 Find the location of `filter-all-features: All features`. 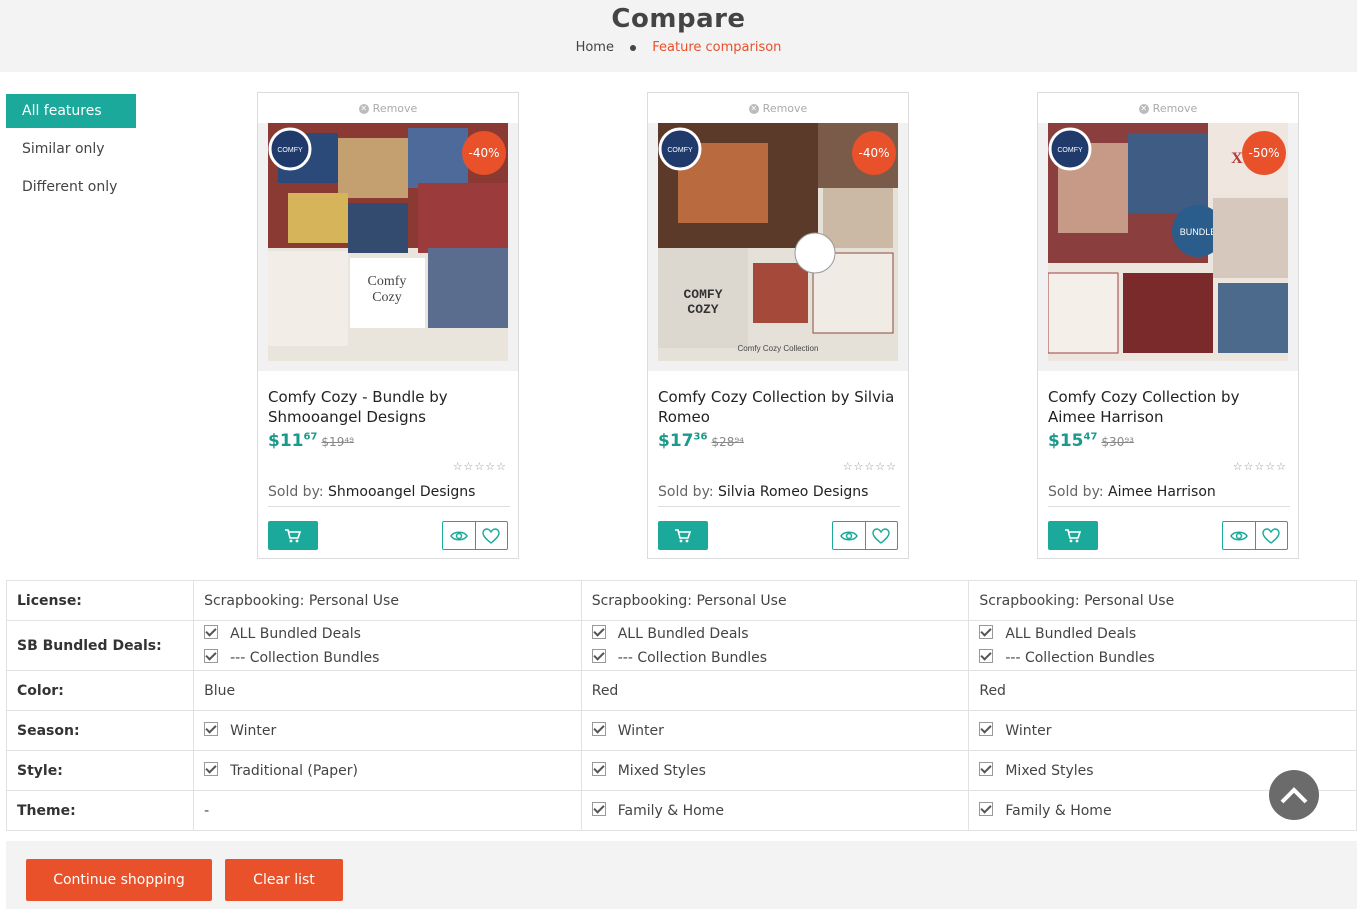

filter-all-features: All features is located at coordinates (71, 111).